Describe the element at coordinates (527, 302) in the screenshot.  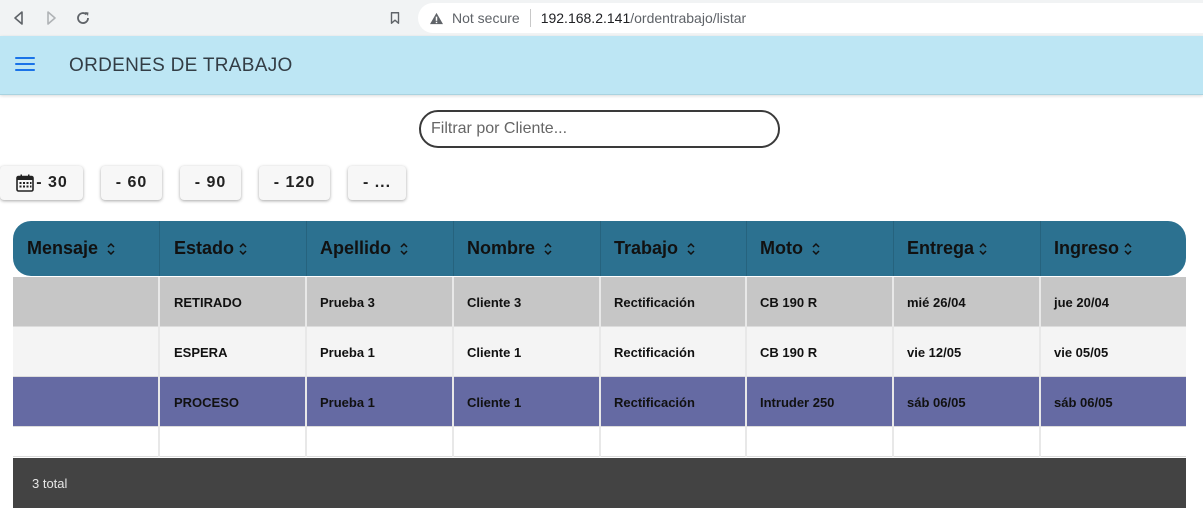
I see `cell-nombre: Cliente 3` at that location.